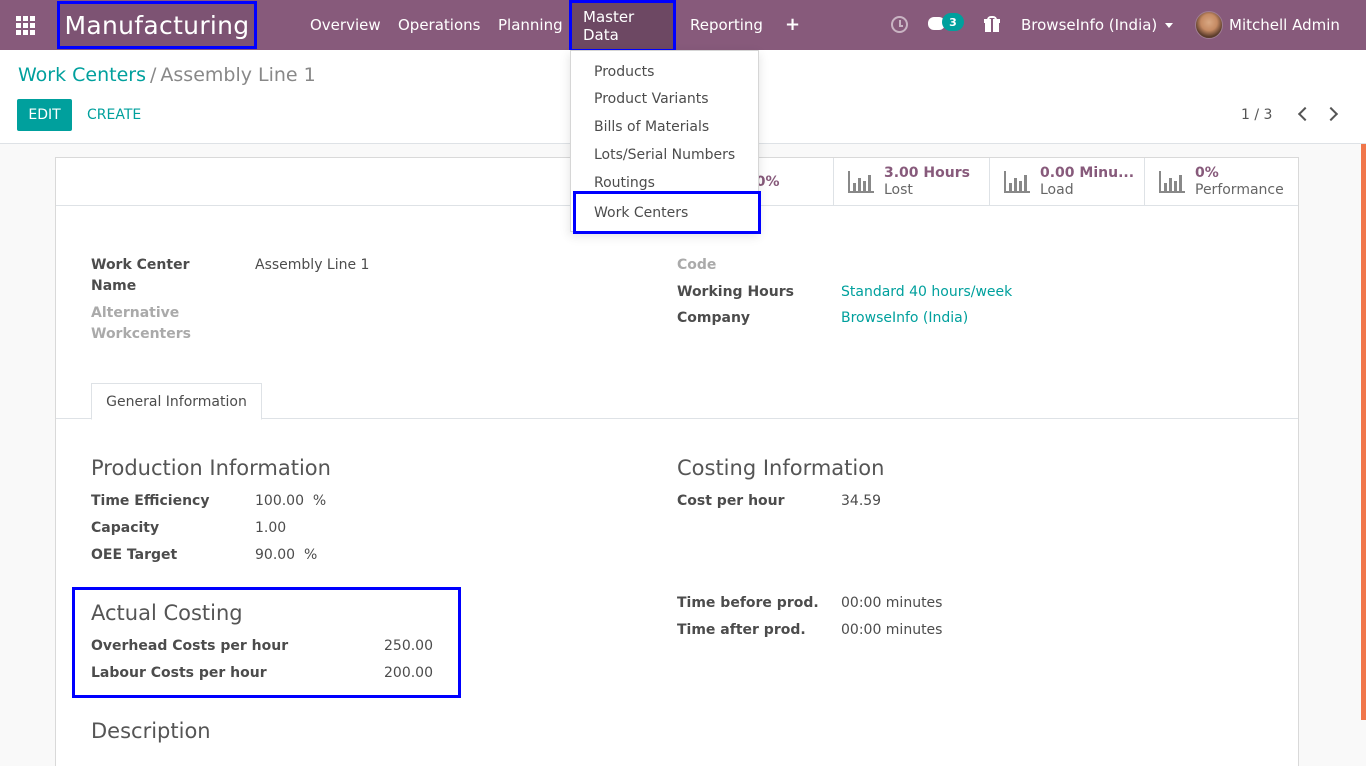  I want to click on company-switcher: BrowseInfo (India), so click(1097, 25).